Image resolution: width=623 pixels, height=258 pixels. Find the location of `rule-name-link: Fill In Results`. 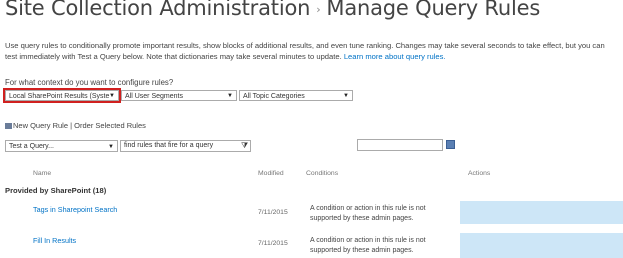

rule-name-link: Fill In Results is located at coordinates (54, 240).